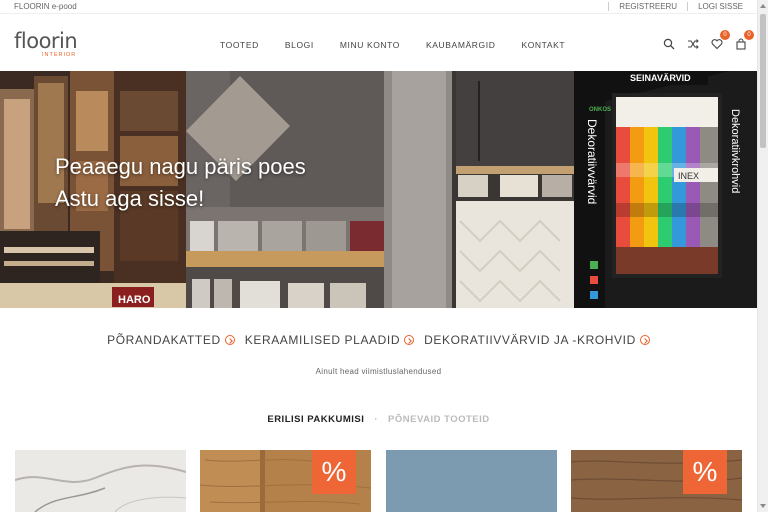 The width and height of the screenshot is (768, 512). I want to click on logo-text: floorin, so click(46, 41).